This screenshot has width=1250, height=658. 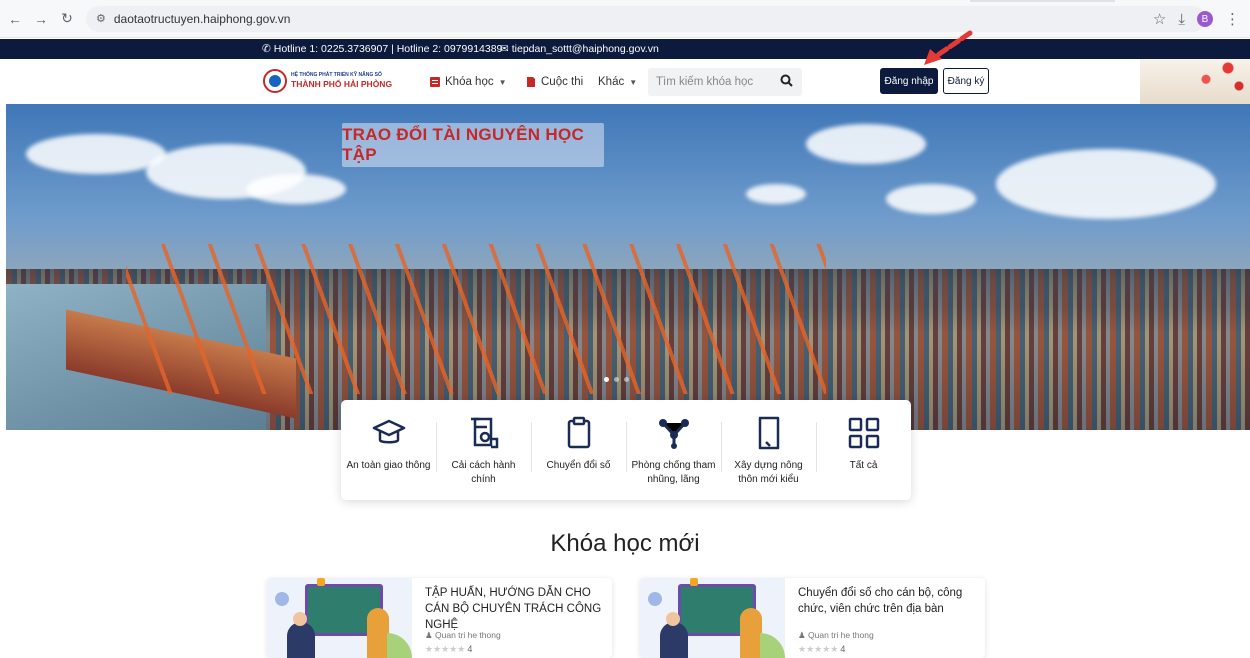 What do you see at coordinates (1181, 19) in the screenshot?
I see `download-icon: ⤓` at bounding box center [1181, 19].